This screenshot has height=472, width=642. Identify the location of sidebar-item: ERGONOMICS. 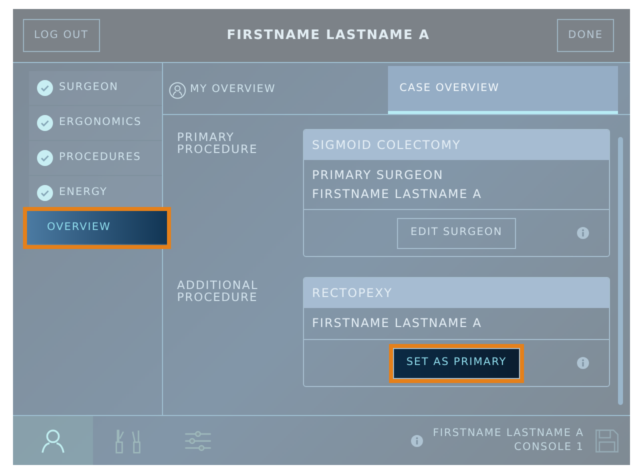
(95, 123).